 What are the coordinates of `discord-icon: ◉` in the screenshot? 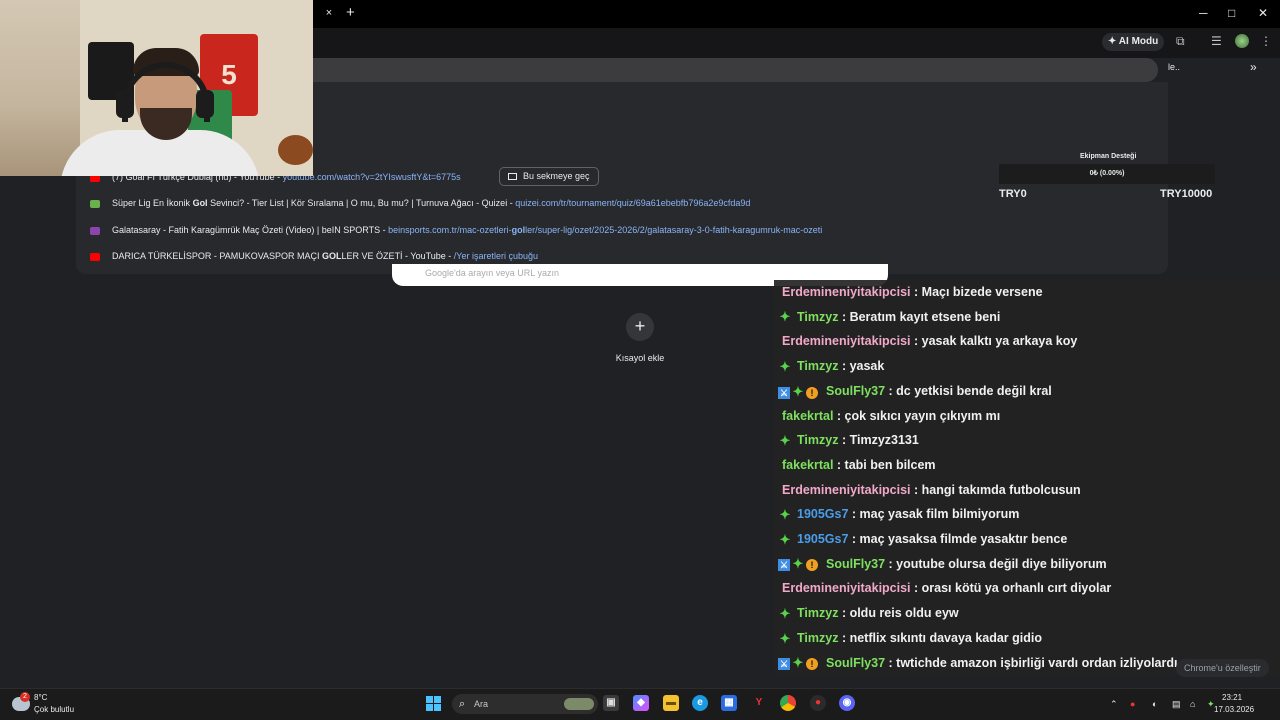 It's located at (847, 703).